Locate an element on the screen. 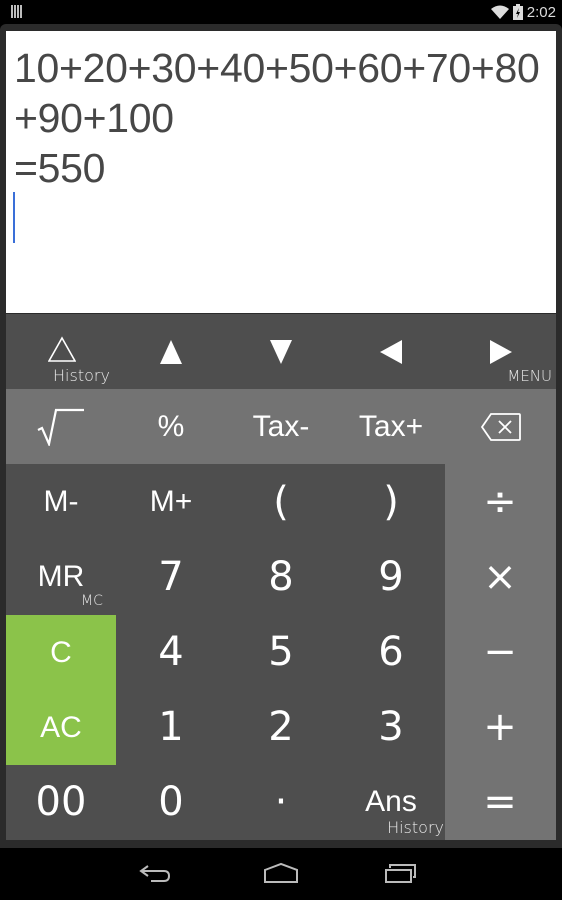 This screenshot has height=900, width=562. percent-button: % is located at coordinates (171, 426).